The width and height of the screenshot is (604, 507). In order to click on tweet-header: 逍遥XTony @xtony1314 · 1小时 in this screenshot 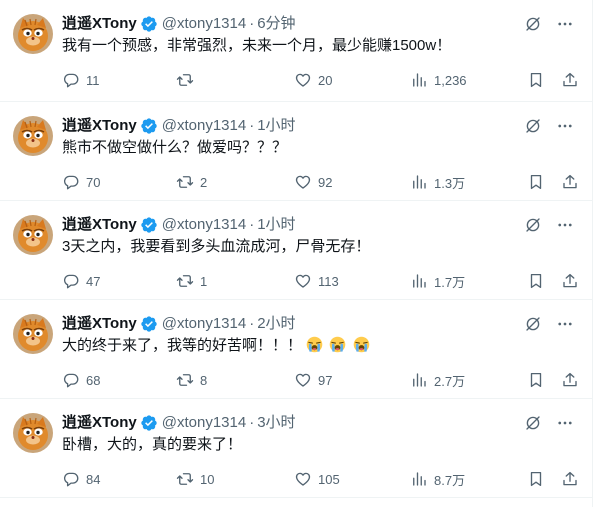, I will do `click(322, 225)`.